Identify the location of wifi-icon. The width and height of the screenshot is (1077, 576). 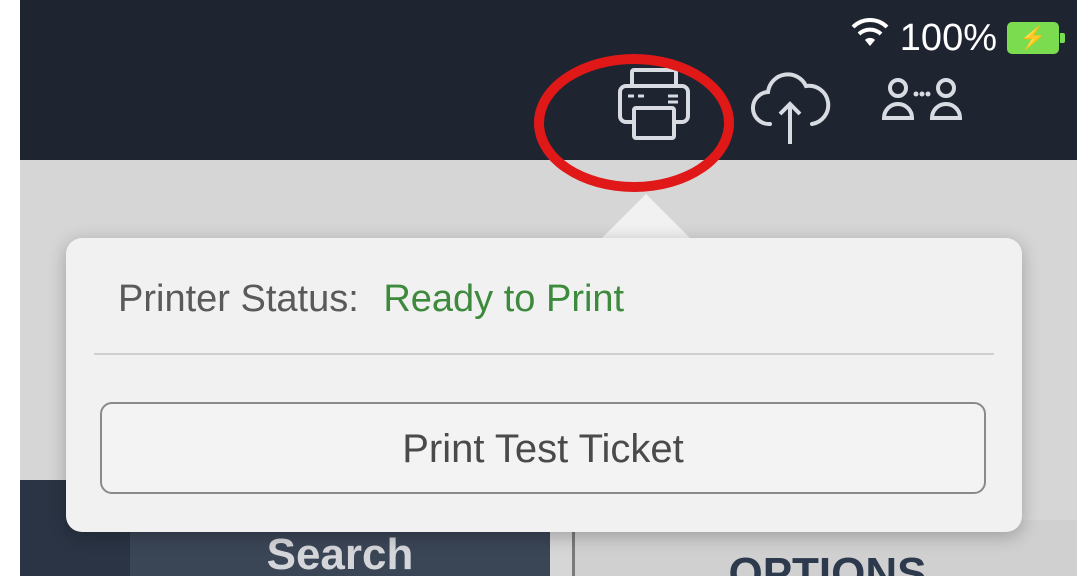
(870, 38).